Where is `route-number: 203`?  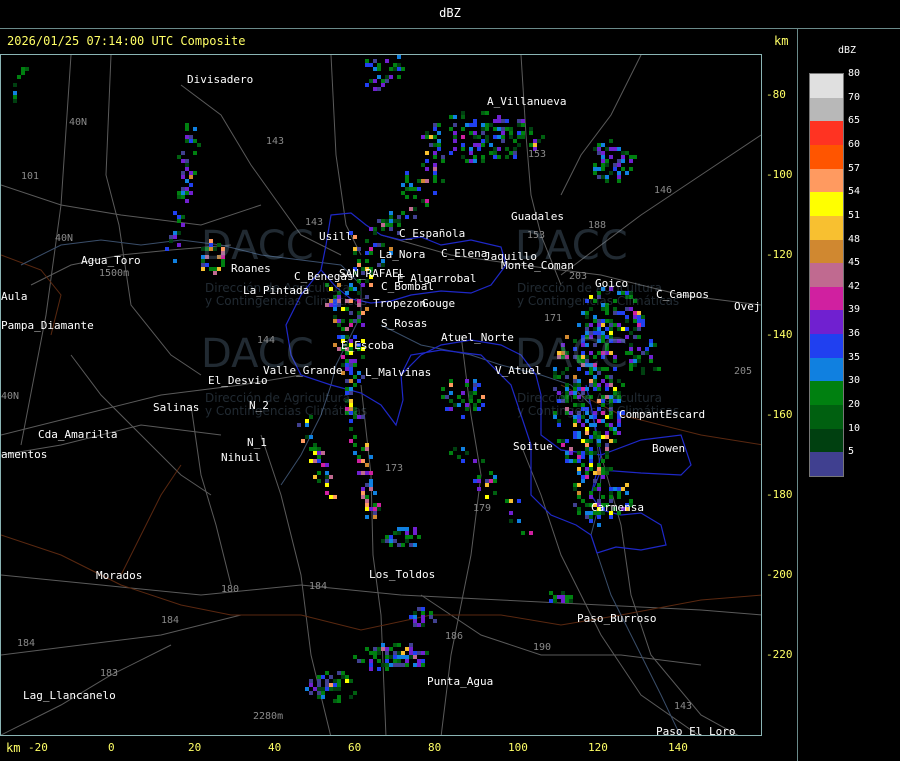
route-number: 203 is located at coordinates (578, 276).